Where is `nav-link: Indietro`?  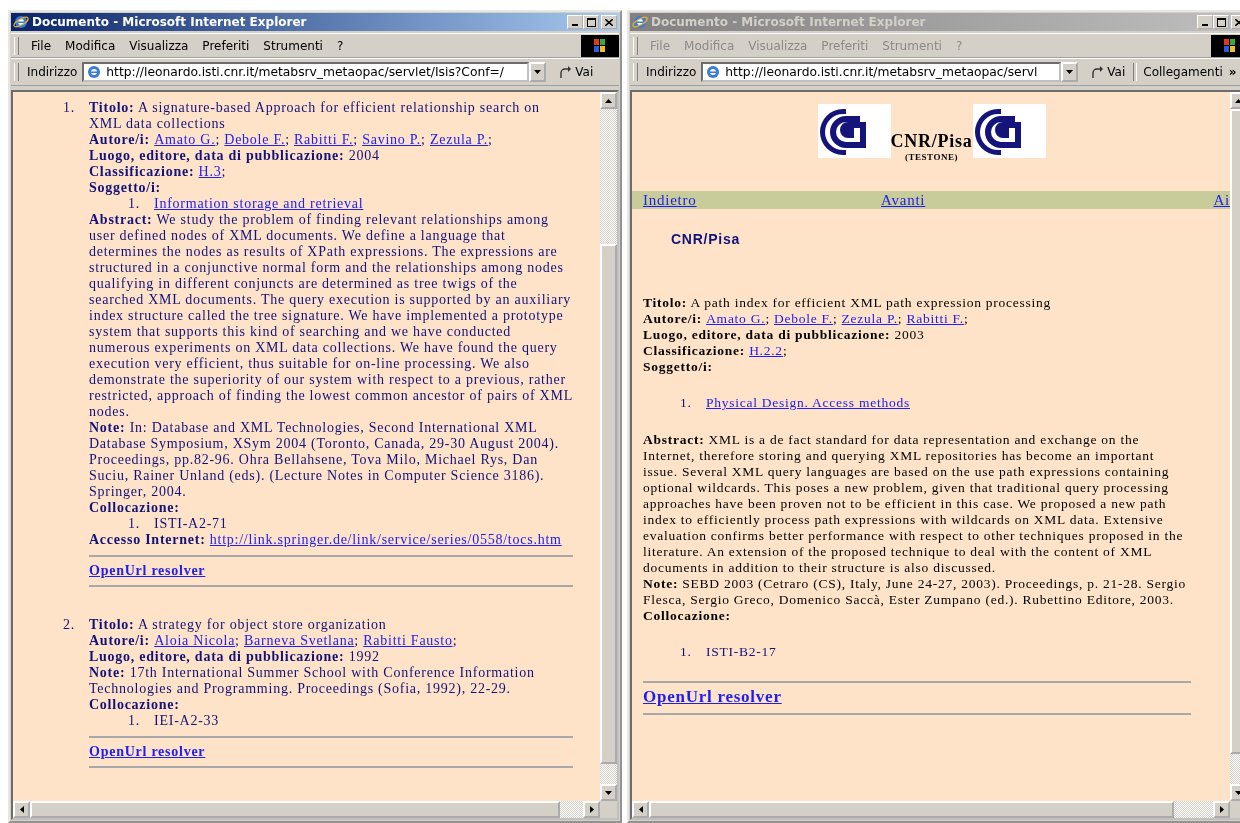
nav-link: Indietro is located at coordinates (762, 200).